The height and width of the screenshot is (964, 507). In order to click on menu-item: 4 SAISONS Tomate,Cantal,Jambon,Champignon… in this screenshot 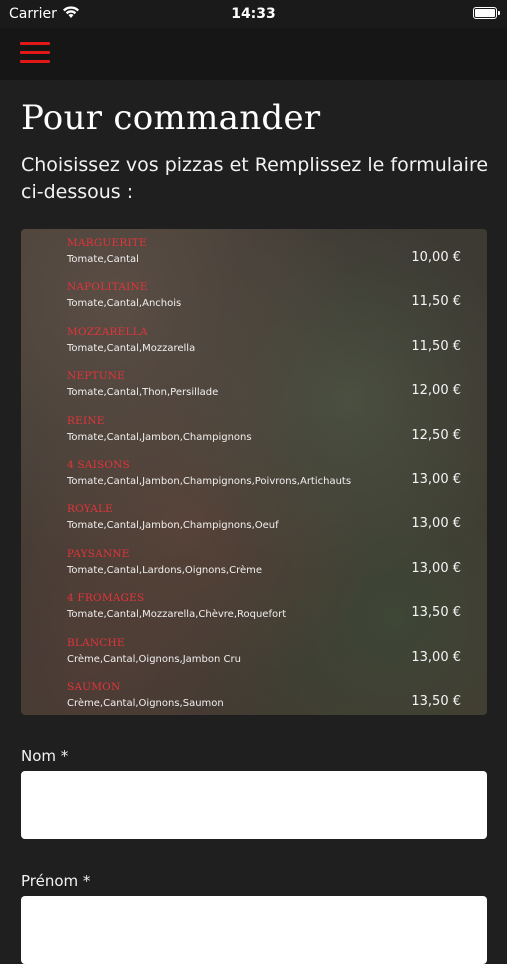, I will do `click(254, 477)`.